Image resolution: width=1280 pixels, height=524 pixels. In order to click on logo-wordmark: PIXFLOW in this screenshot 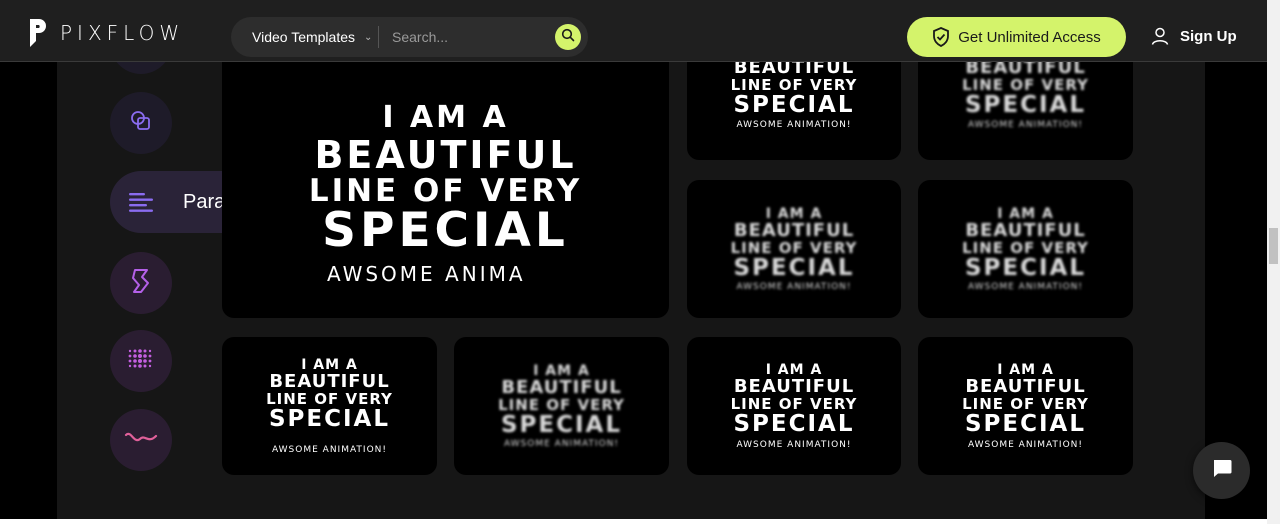, I will do `click(122, 33)`.